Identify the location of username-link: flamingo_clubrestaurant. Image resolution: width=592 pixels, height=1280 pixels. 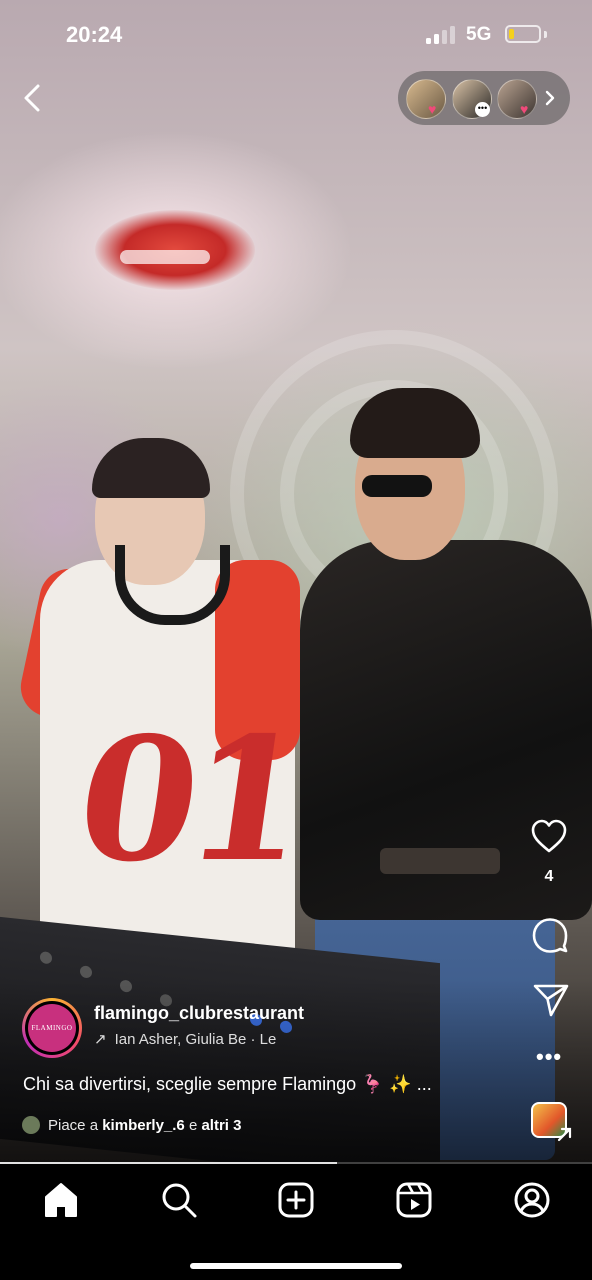
(199, 1013).